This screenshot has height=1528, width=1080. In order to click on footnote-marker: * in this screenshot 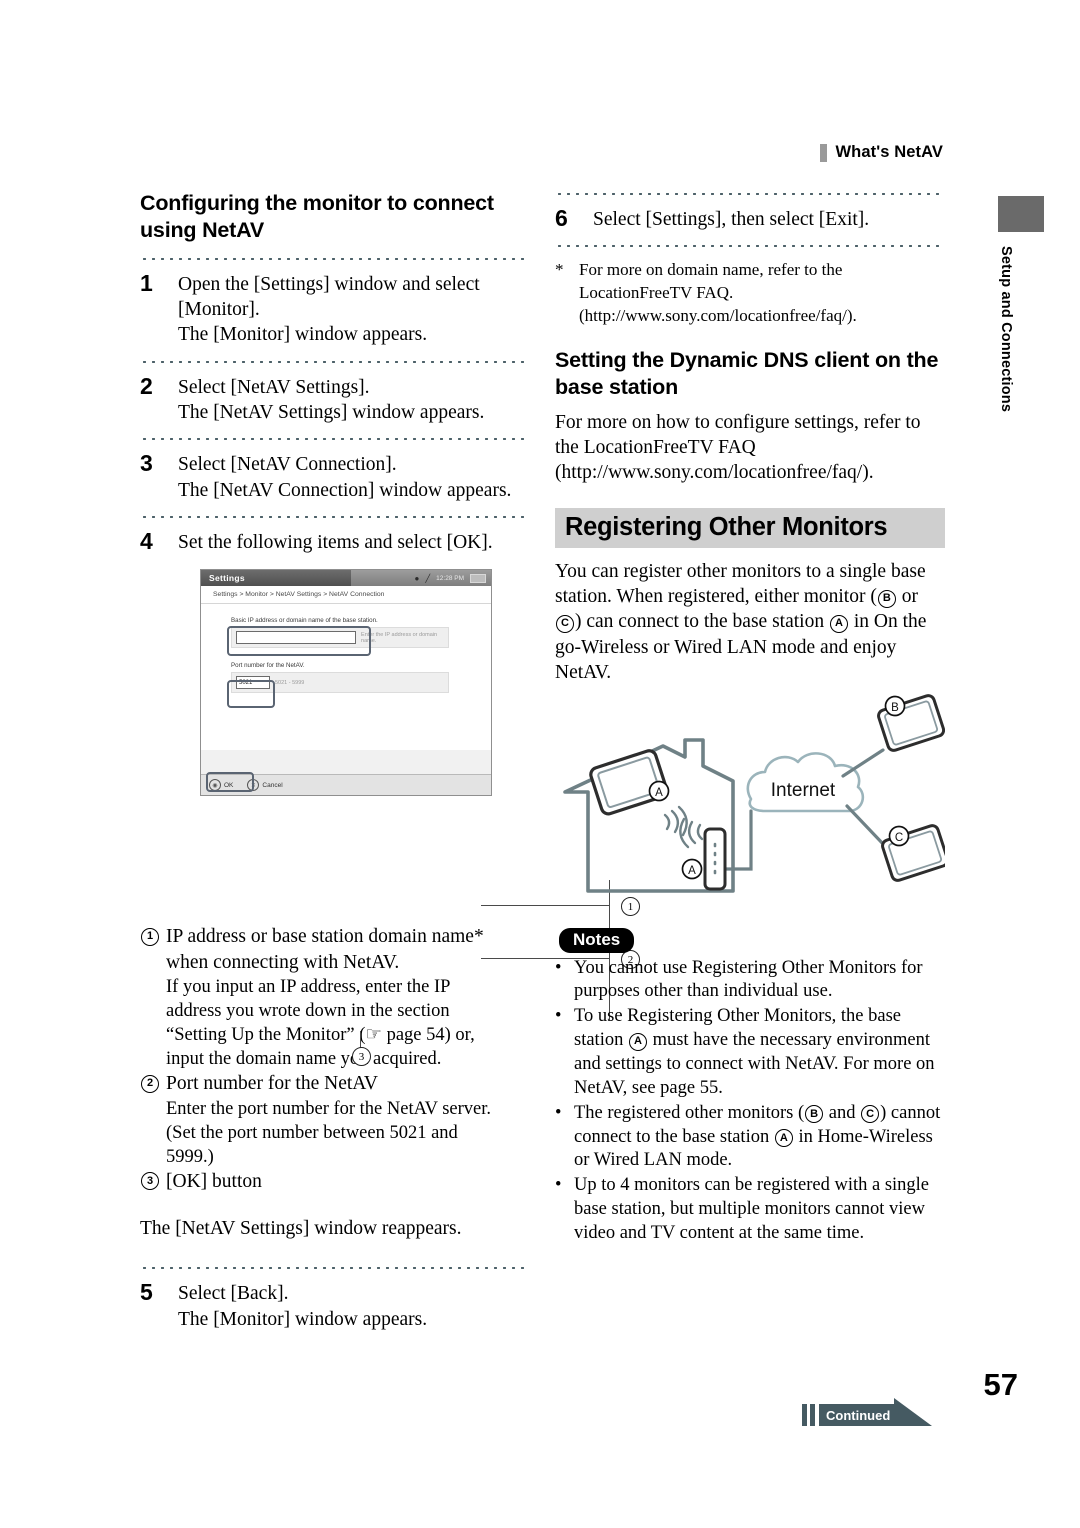, I will do `click(559, 270)`.